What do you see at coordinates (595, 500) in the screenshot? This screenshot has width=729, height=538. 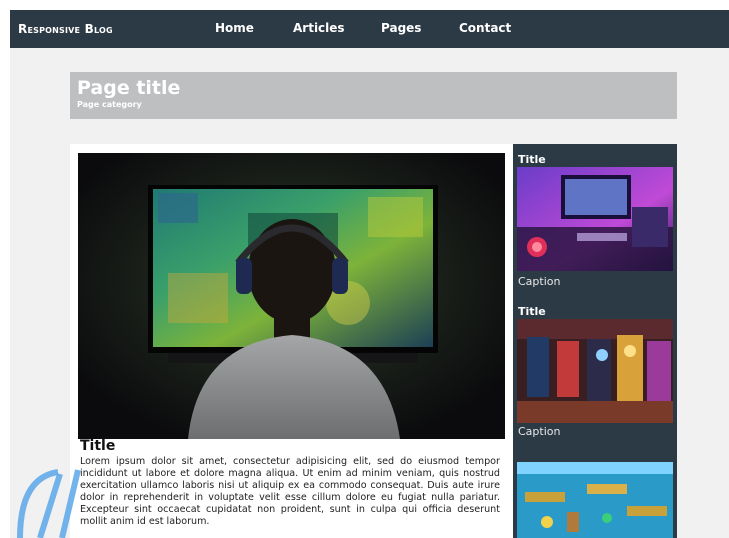 I see `sidebar-image-game-world` at bounding box center [595, 500].